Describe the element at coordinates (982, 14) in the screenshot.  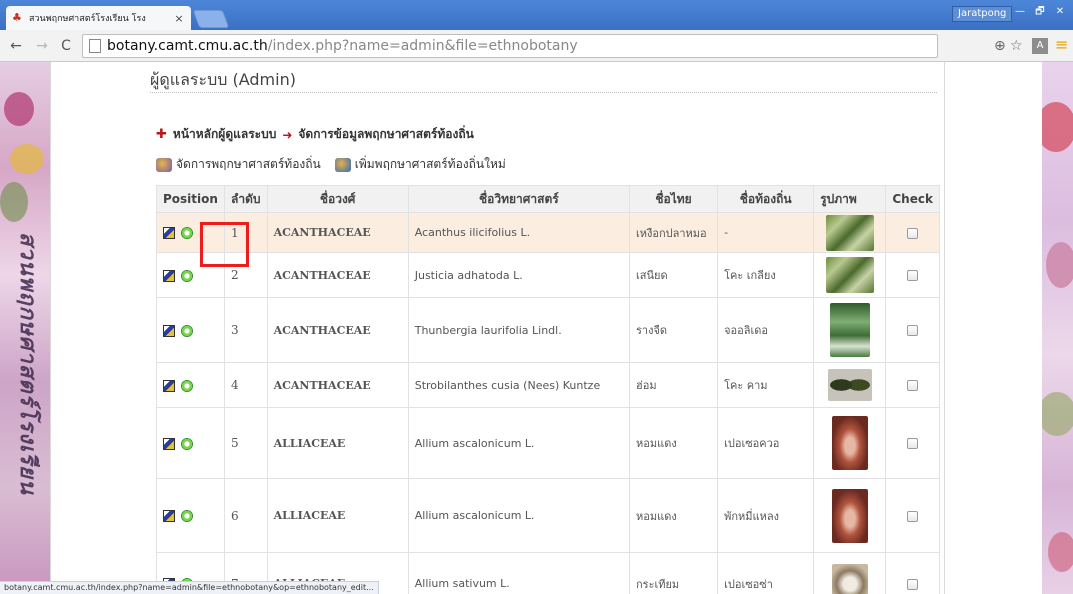
I see `window-user-label: Jaratpong` at that location.